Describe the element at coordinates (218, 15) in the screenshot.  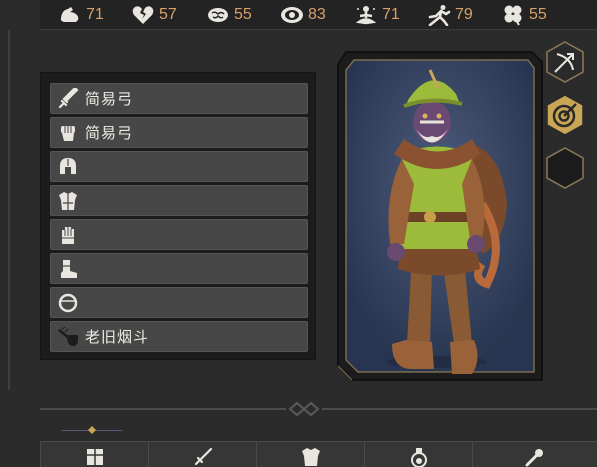
I see `brain-icon` at that location.